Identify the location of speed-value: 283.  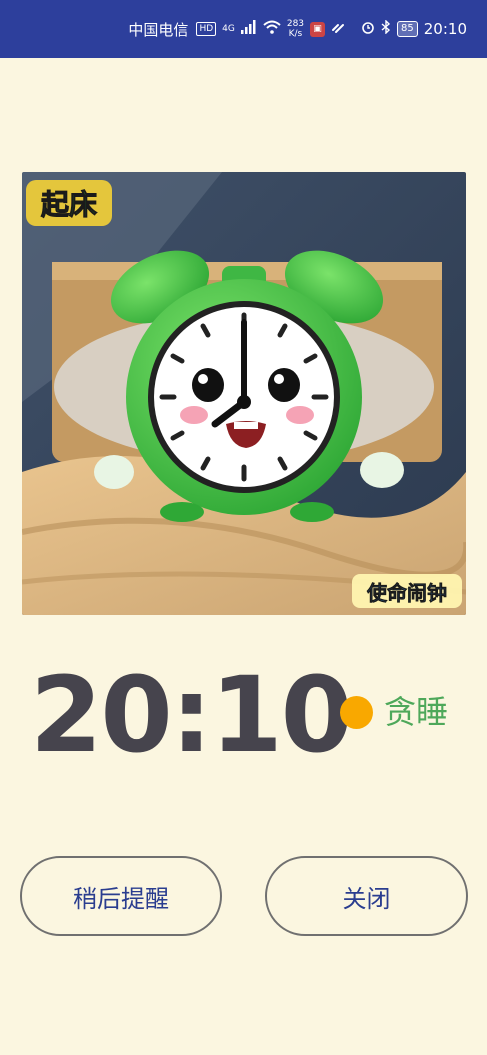
(295, 24).